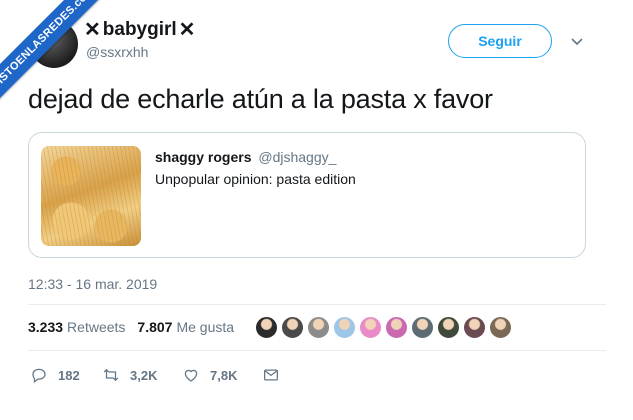 Image resolution: width=633 pixels, height=420 pixels. I want to click on engagement-stats: 3.233 Retweets 7.807 Me gusta, so click(131, 327).